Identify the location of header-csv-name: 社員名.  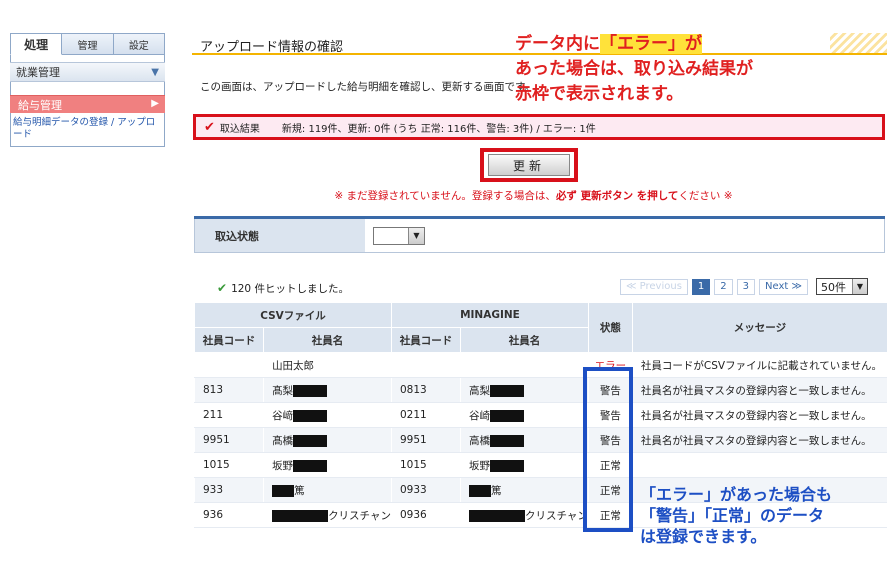
(327, 340).